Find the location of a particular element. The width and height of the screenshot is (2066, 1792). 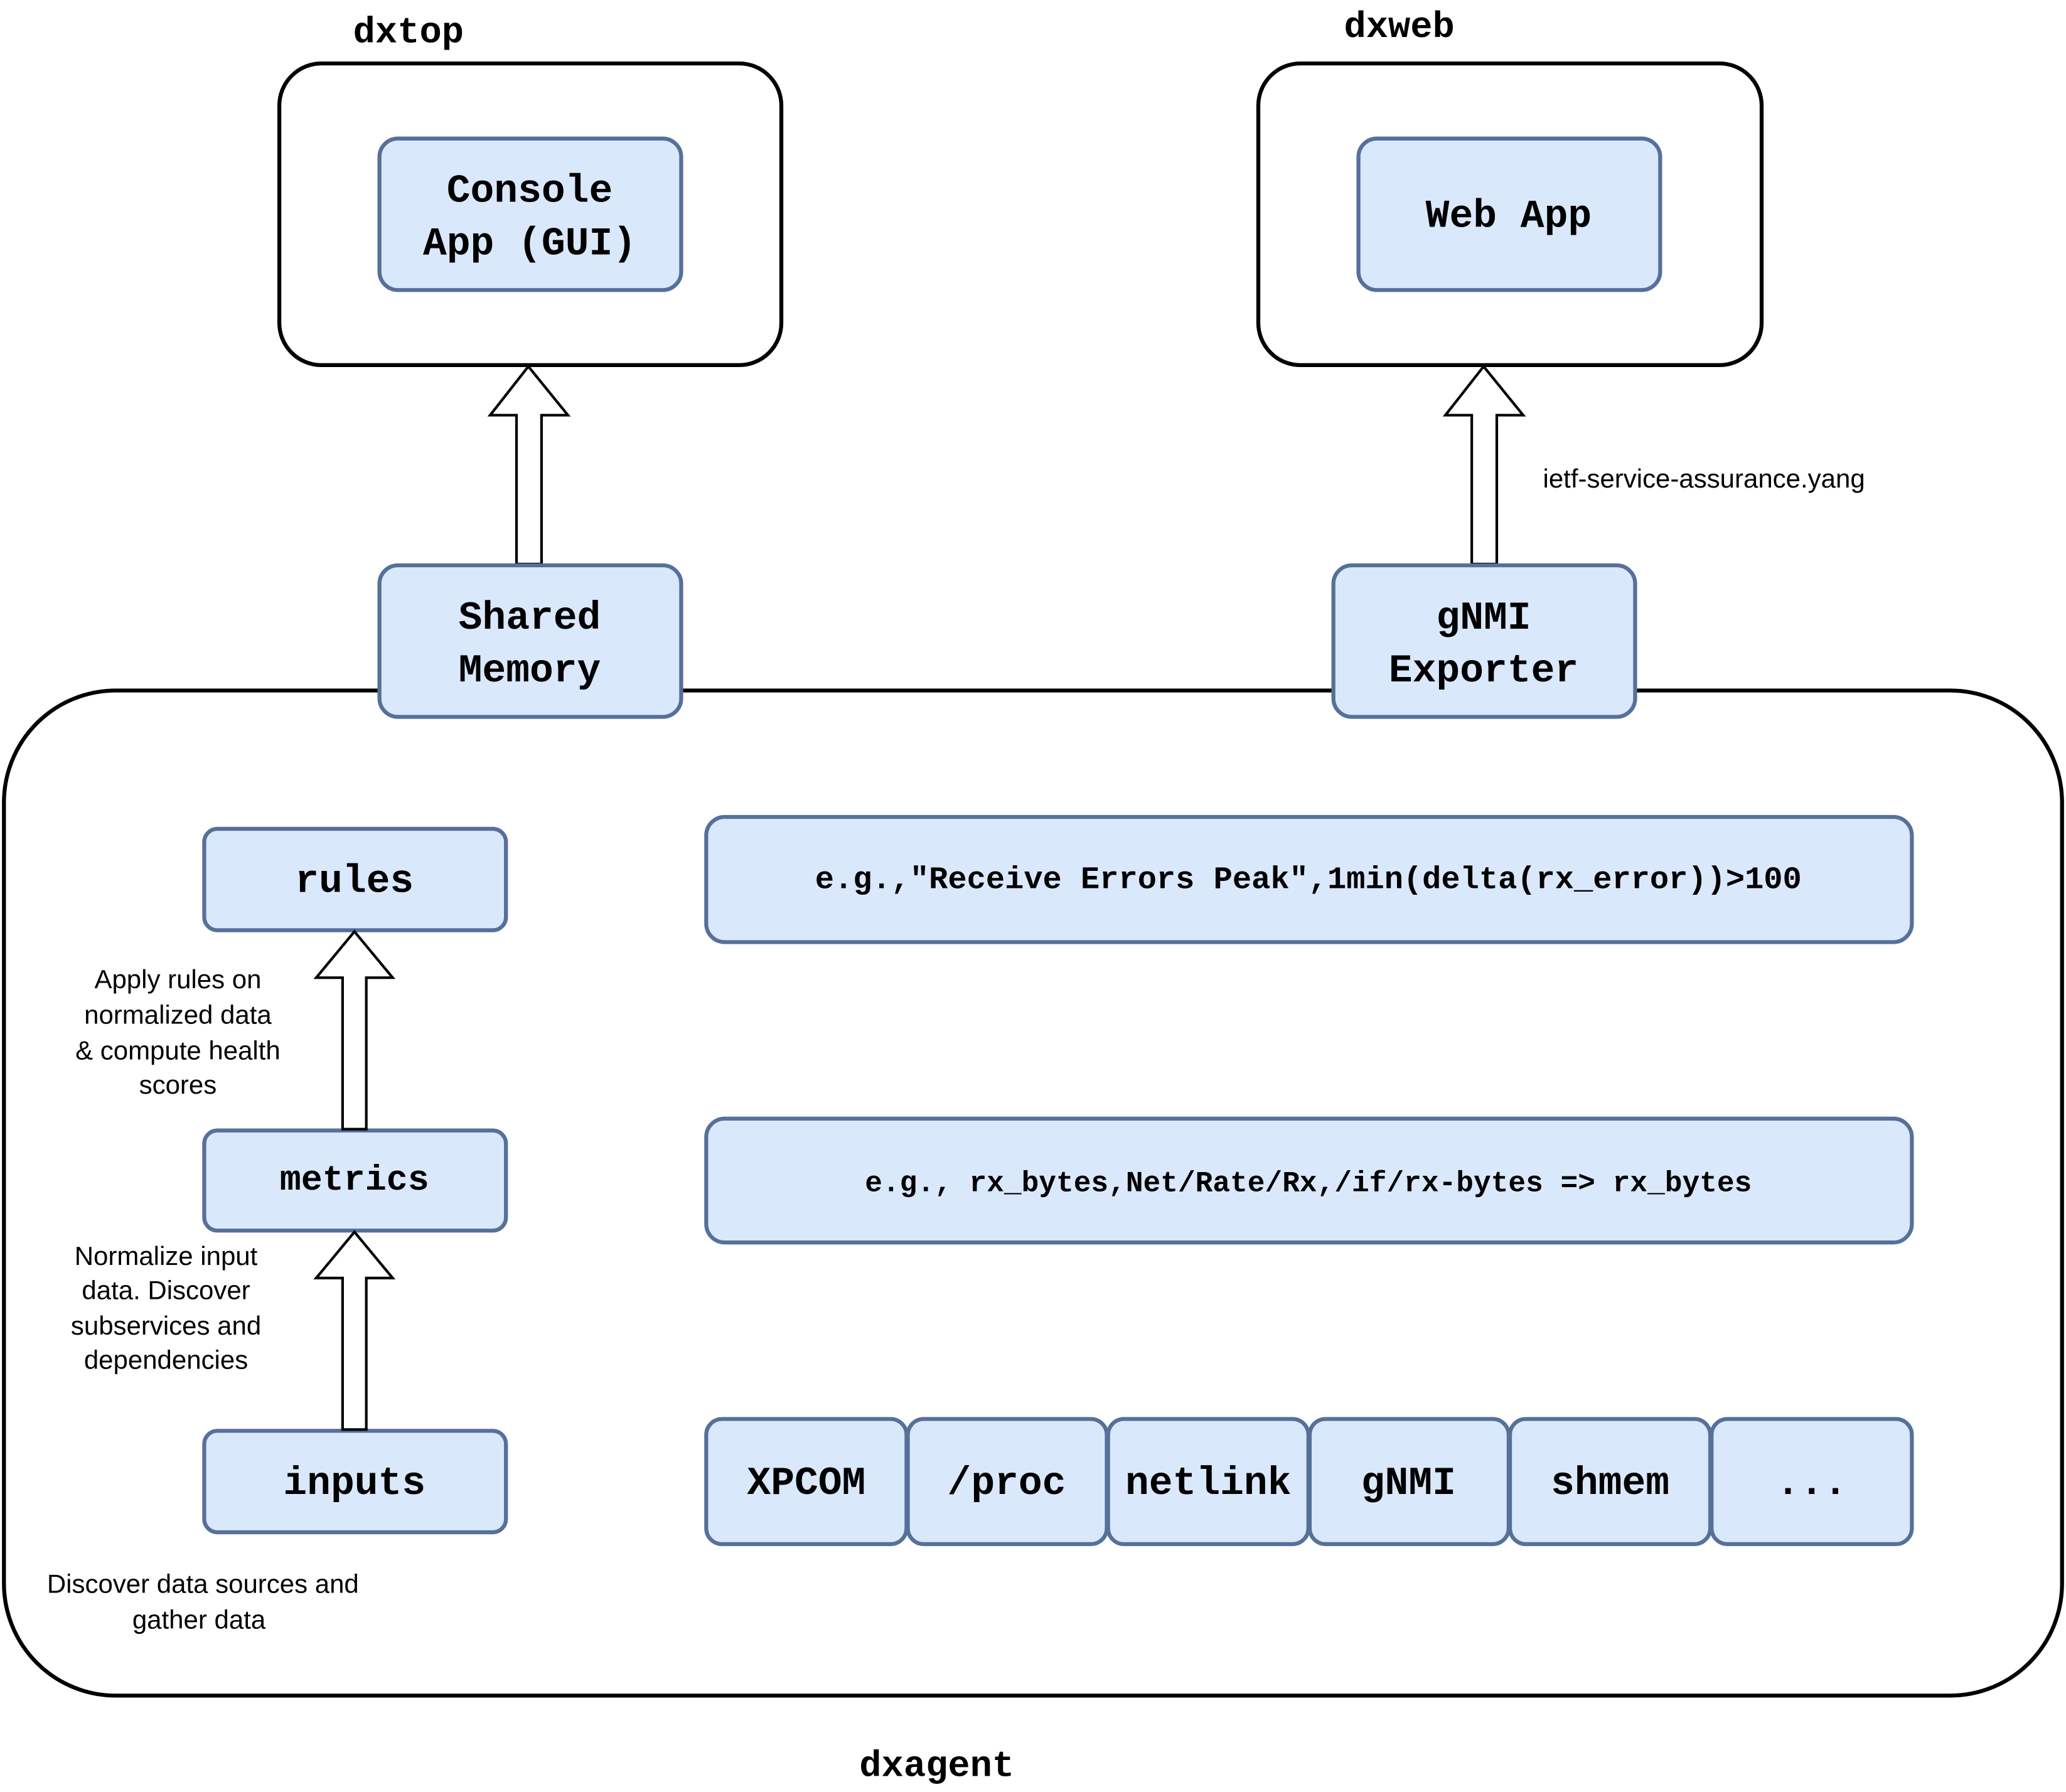

shared-memory-line2: Memory is located at coordinates (530, 671).